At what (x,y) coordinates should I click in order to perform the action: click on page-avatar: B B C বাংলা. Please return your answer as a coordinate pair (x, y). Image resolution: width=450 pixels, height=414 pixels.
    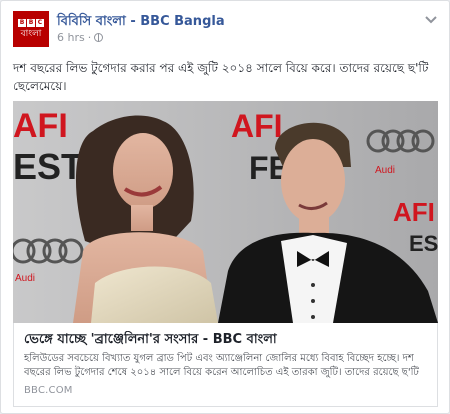
    Looking at the image, I should click on (31, 29).